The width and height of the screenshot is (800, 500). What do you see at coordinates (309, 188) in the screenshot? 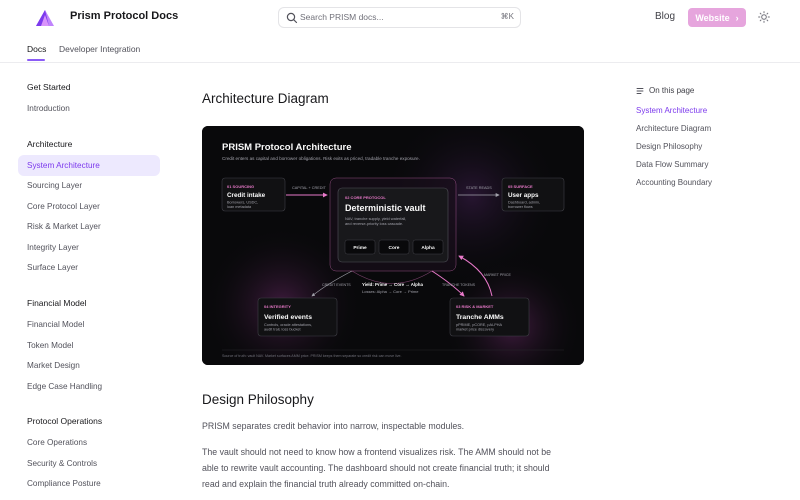
I see `edge-capital-label: CAPITAL + CREDIT` at bounding box center [309, 188].